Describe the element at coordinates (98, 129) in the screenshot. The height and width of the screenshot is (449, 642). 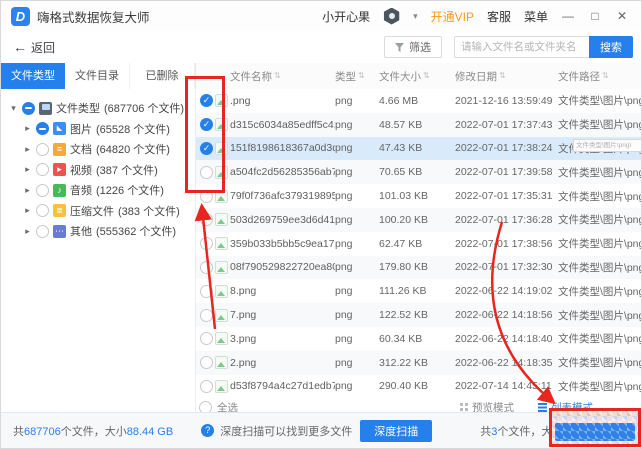
I see `tree-item: ▸ 图片 (65528 个文件)` at that location.